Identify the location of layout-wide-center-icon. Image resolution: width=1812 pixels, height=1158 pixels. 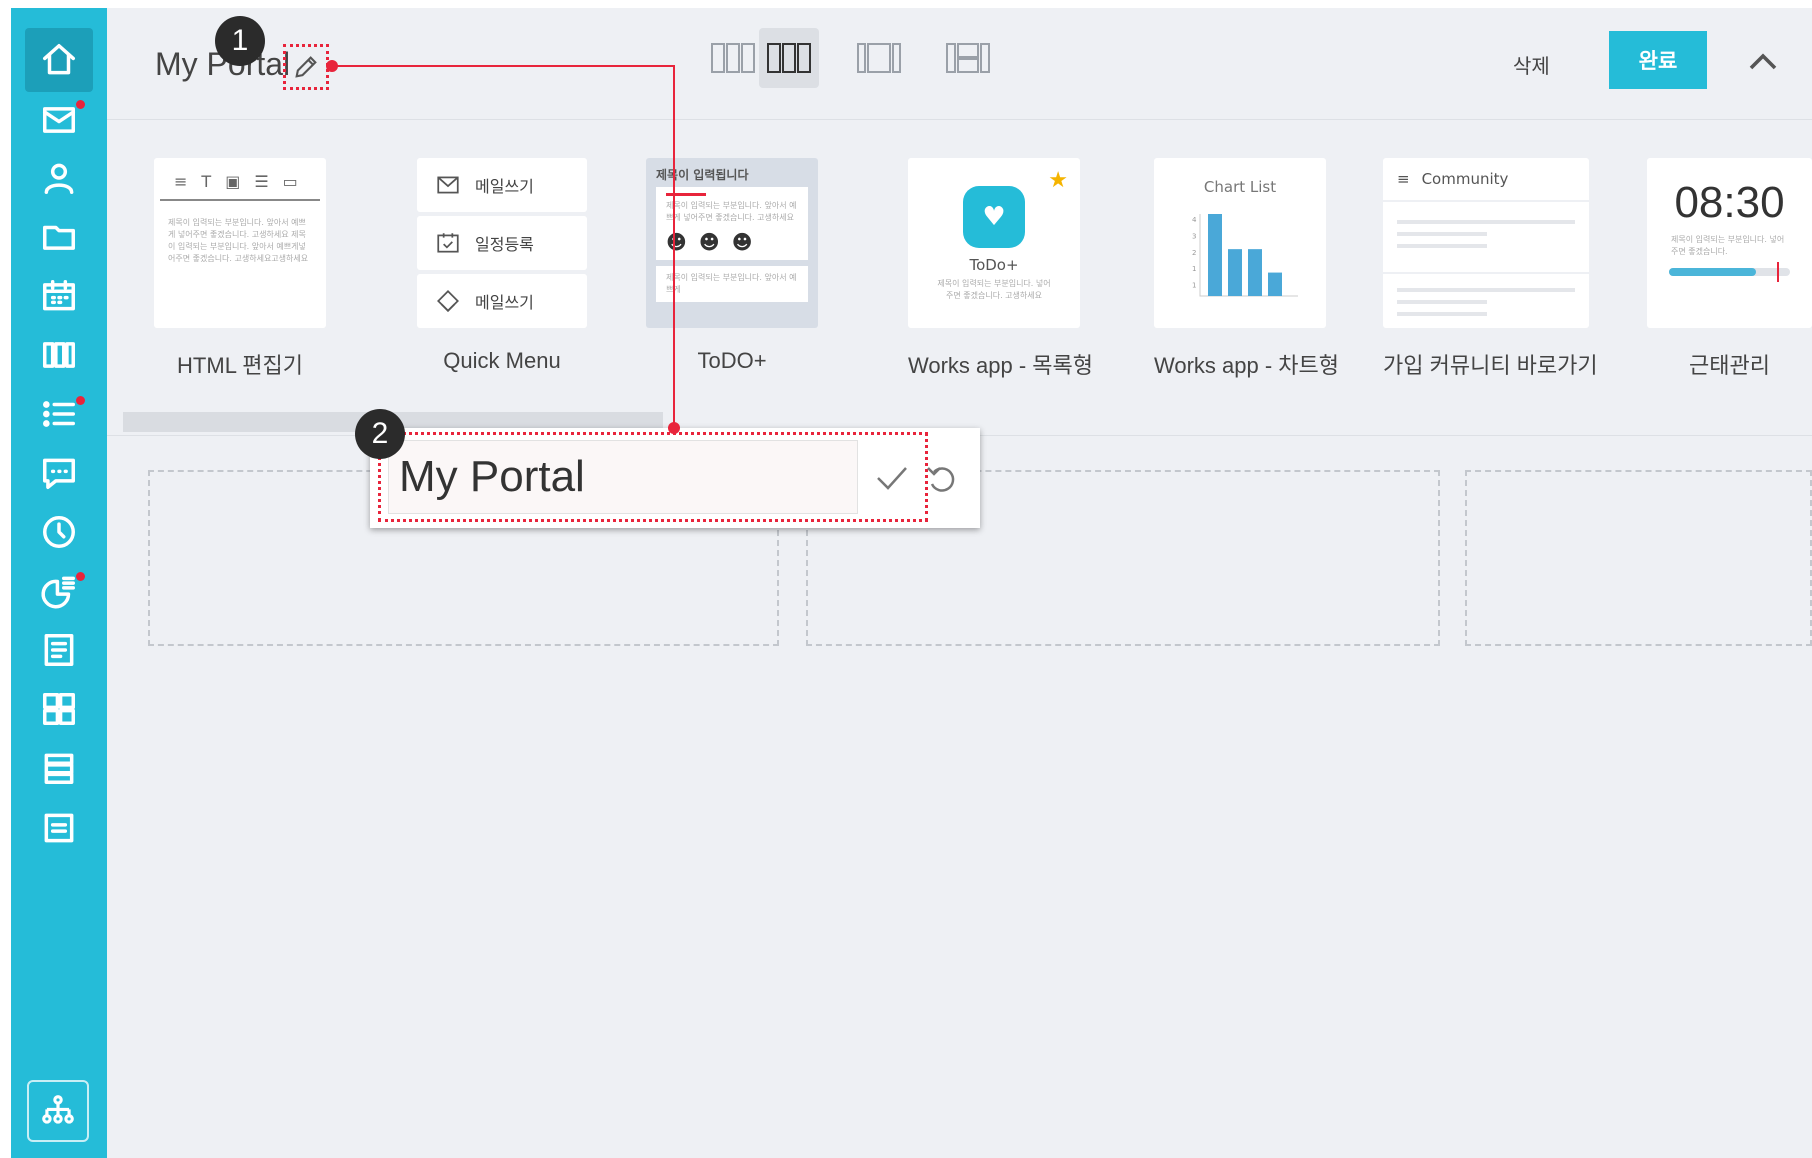
(879, 58).